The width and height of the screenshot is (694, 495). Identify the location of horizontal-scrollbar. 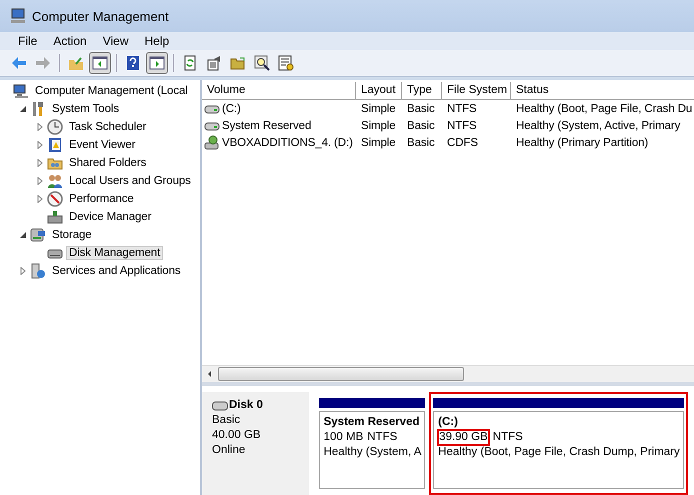
(448, 373).